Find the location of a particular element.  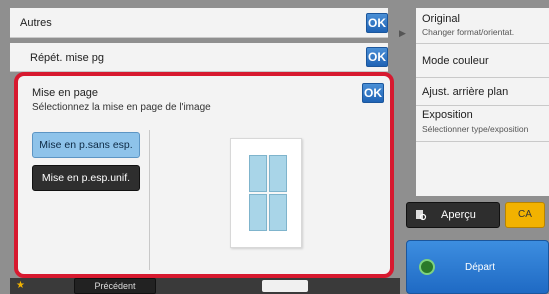

mode-couleur-setting: Mode couleur is located at coordinates (482, 61).